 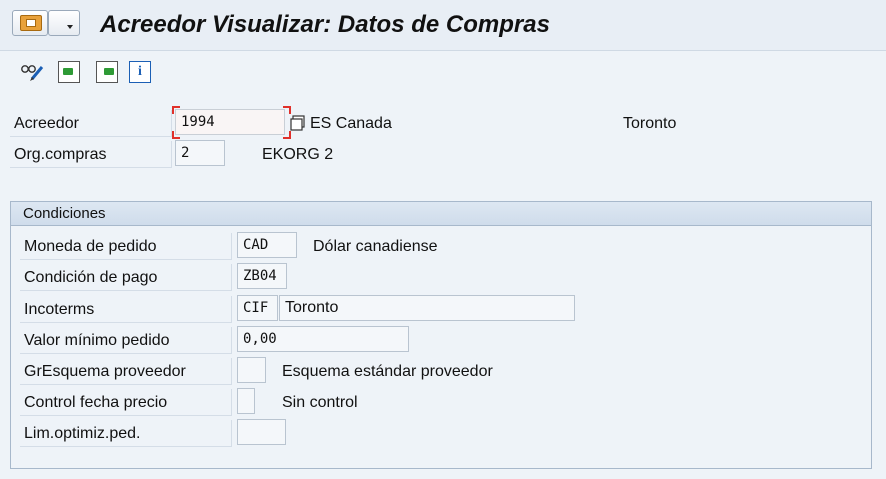 What do you see at coordinates (91, 154) in the screenshot?
I see `purchasing-org-label: Org.compras` at bounding box center [91, 154].